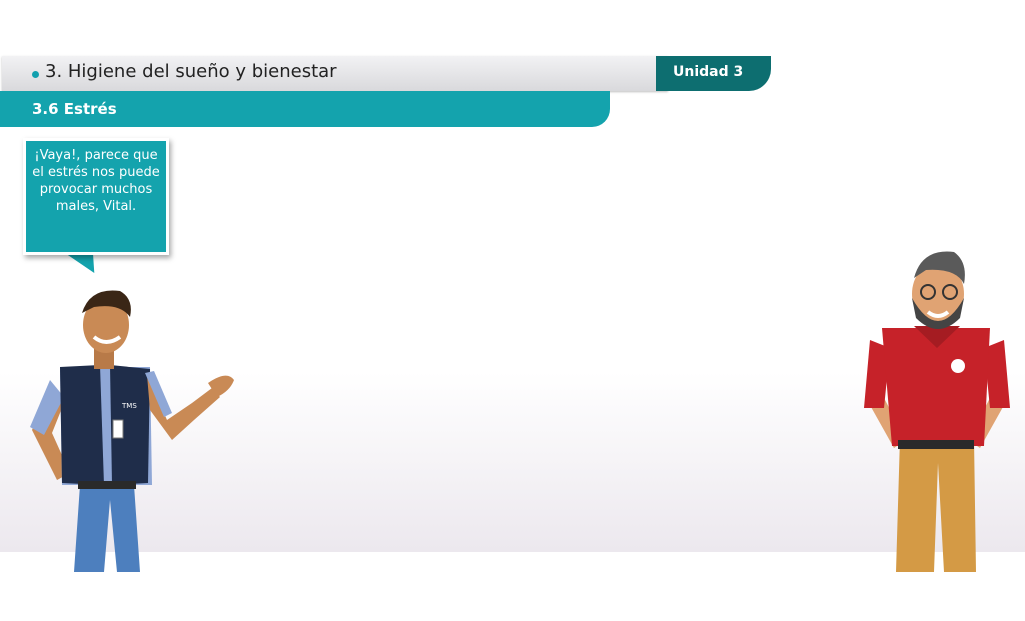  What do you see at coordinates (35, 74) in the screenshot?
I see `bullet-icon` at bounding box center [35, 74].